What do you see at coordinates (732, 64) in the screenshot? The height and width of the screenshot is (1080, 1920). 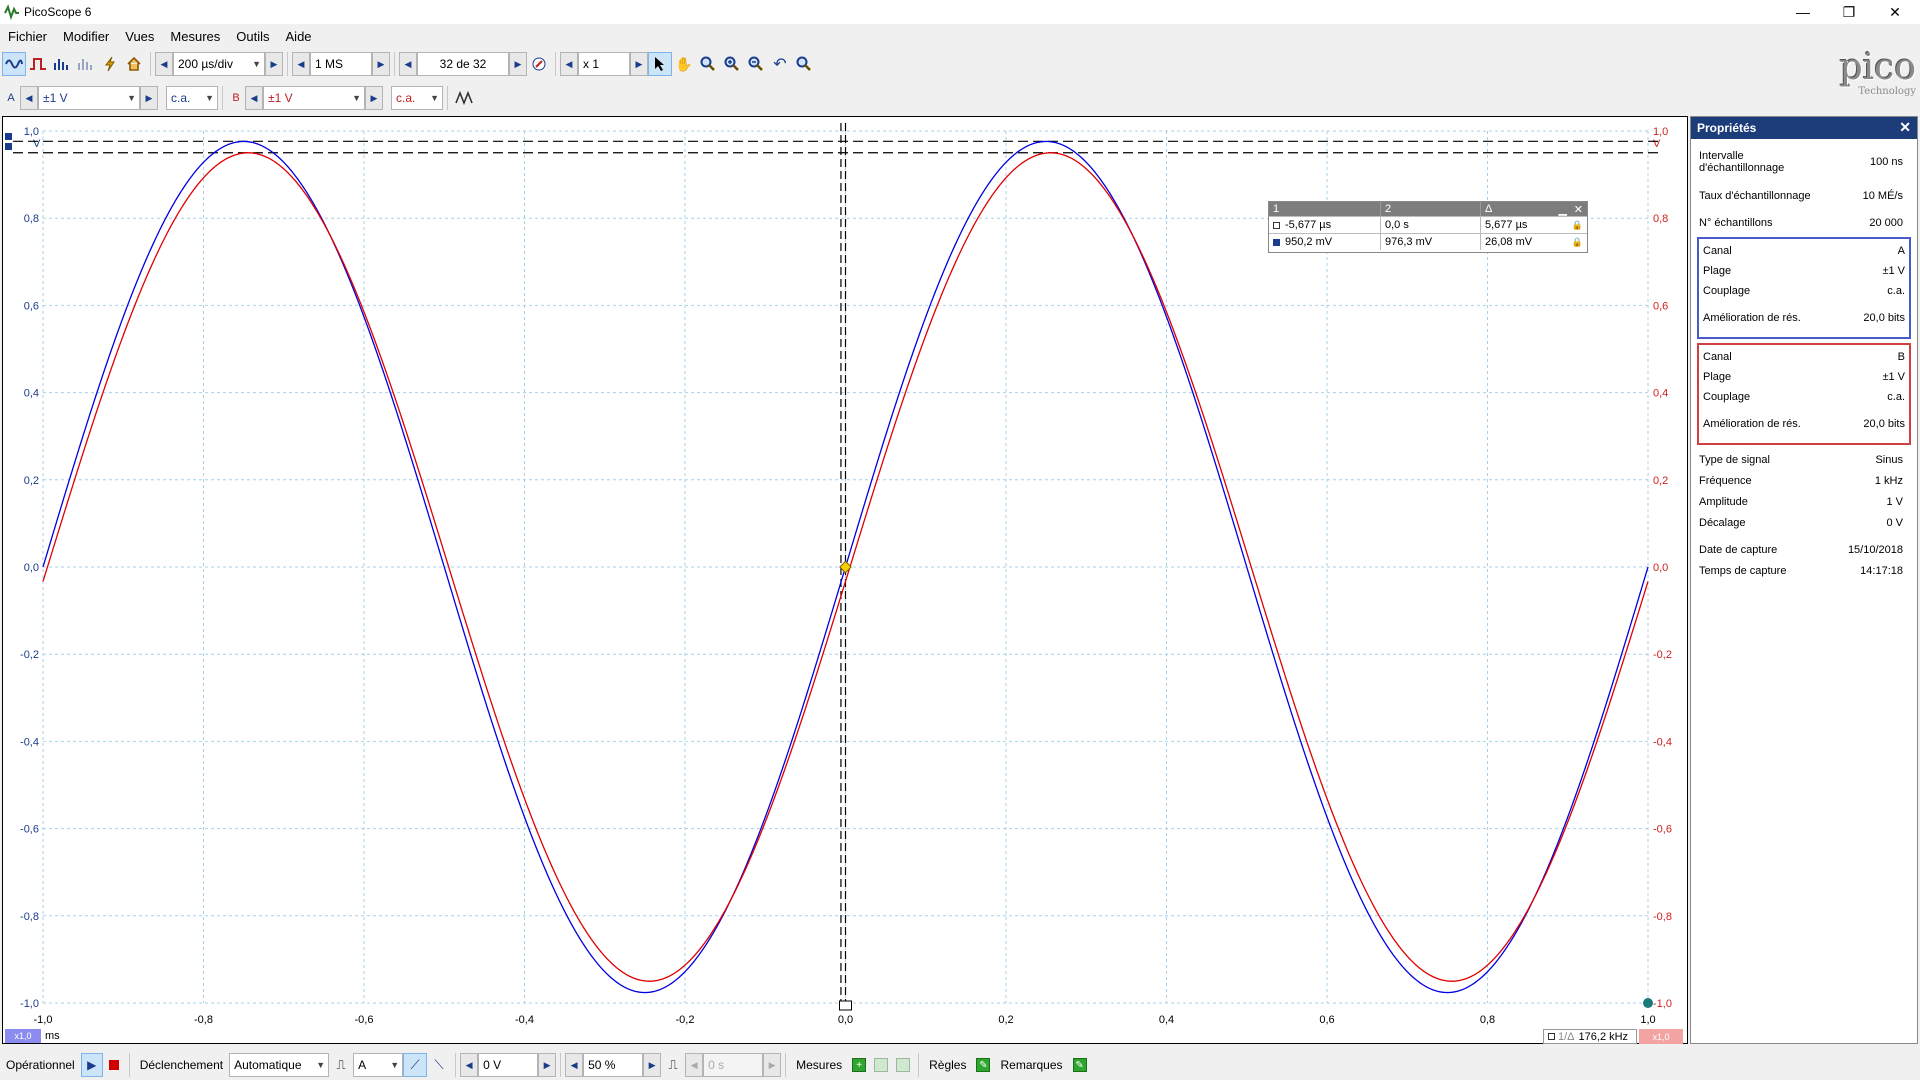 I see `zoom-in-button` at bounding box center [732, 64].